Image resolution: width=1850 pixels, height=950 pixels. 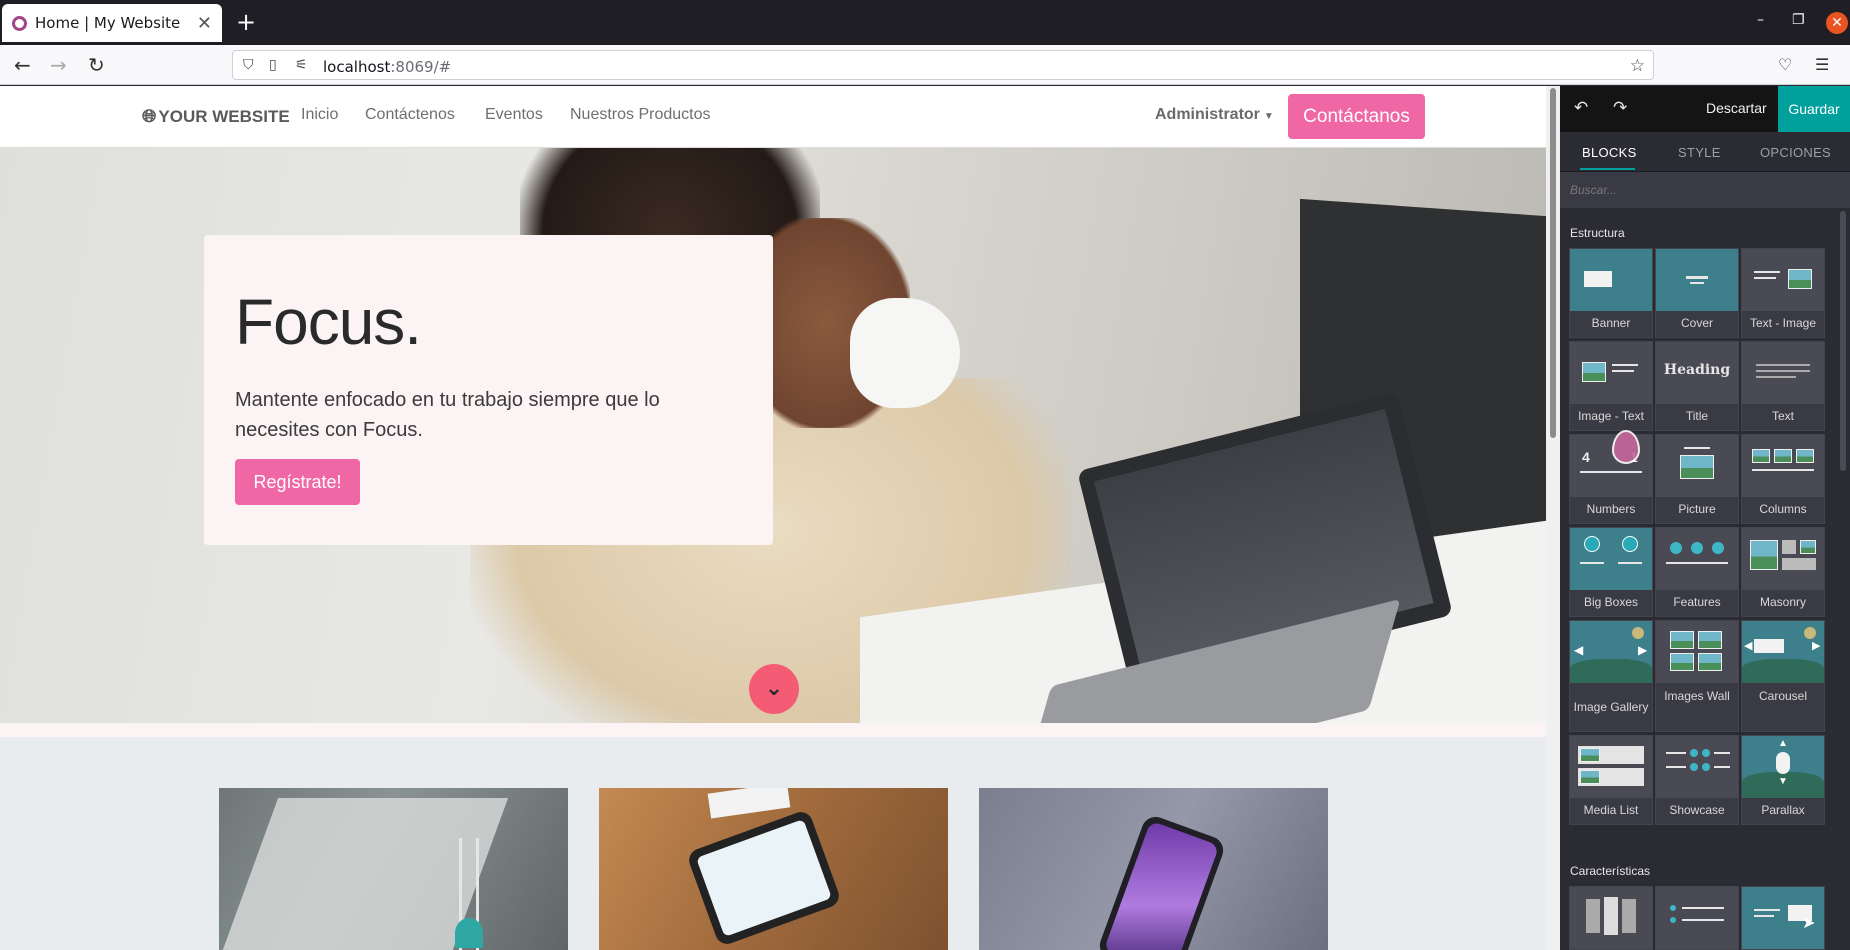 I want to click on card-image-phone, so click(x=1153, y=869).